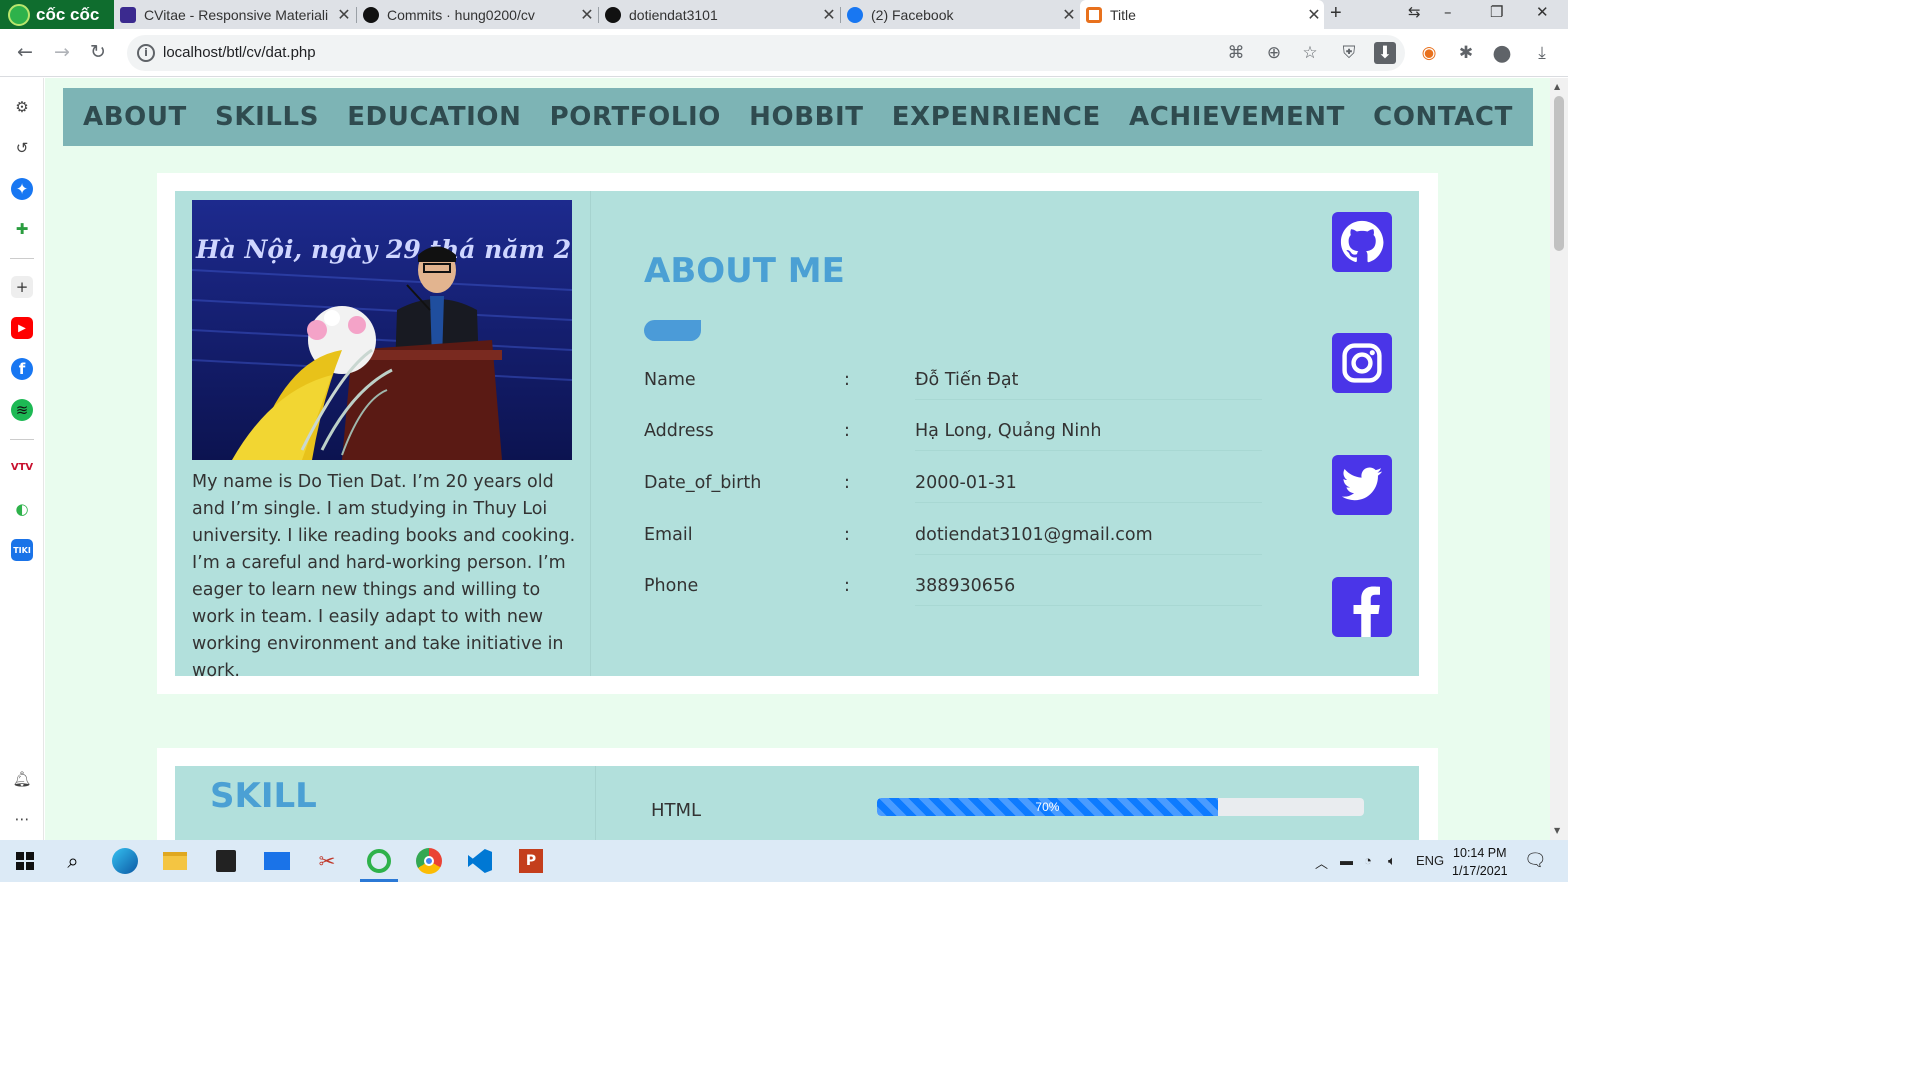 This screenshot has height=1080, width=1920. Describe the element at coordinates (1237, 117) in the screenshot. I see `nav-achievement: ACHIEVEMENT` at that location.